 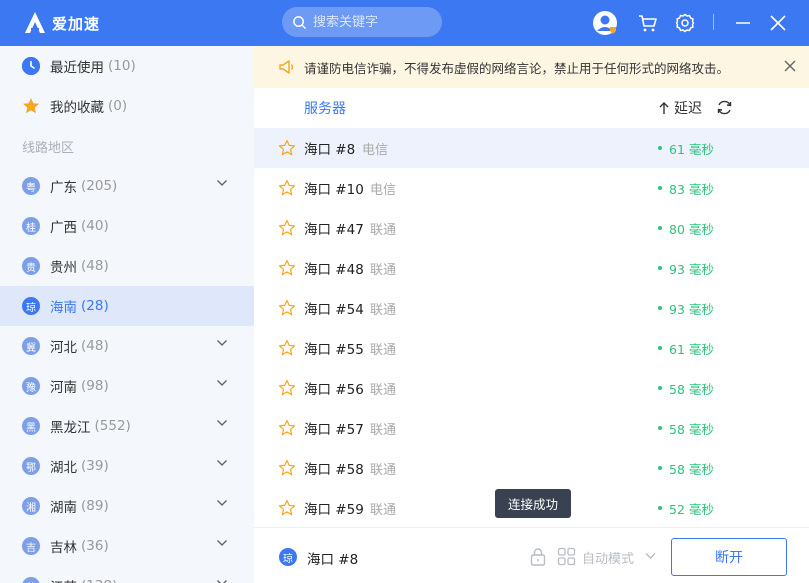 I want to click on sidebar-region-item: 桂广西 (40), so click(x=127, y=226).